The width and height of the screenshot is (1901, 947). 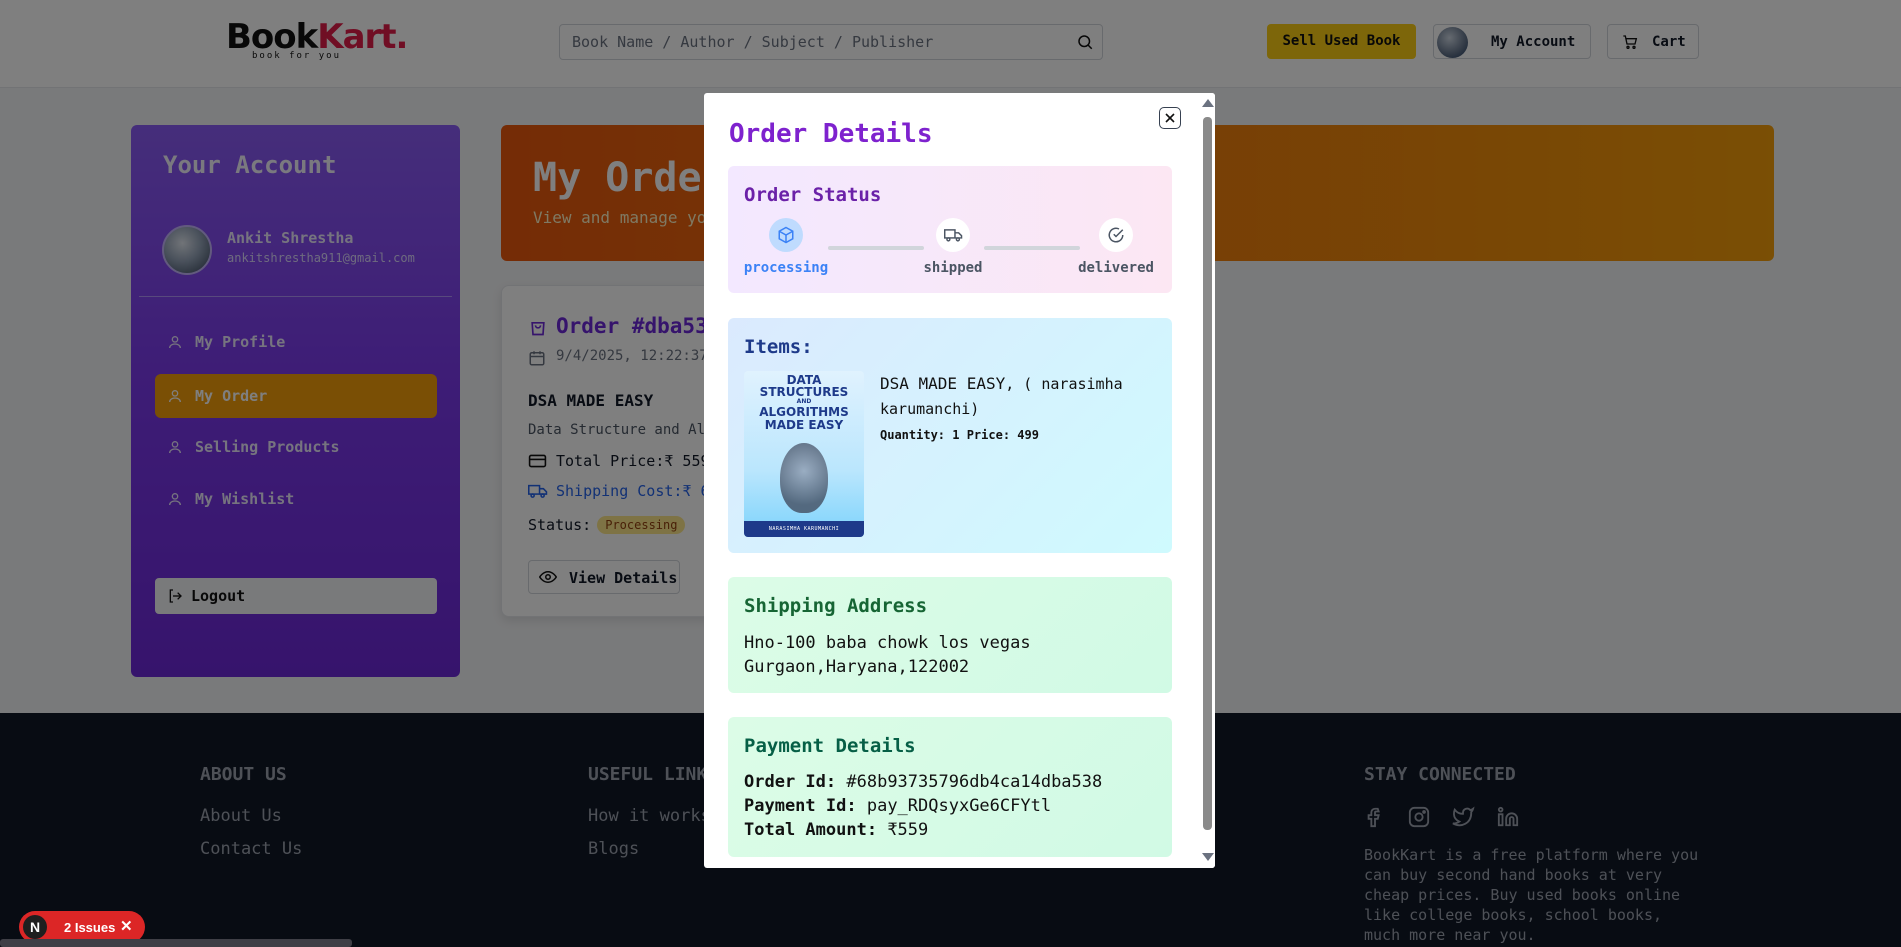 I want to click on step-label: shipped, so click(x=953, y=268).